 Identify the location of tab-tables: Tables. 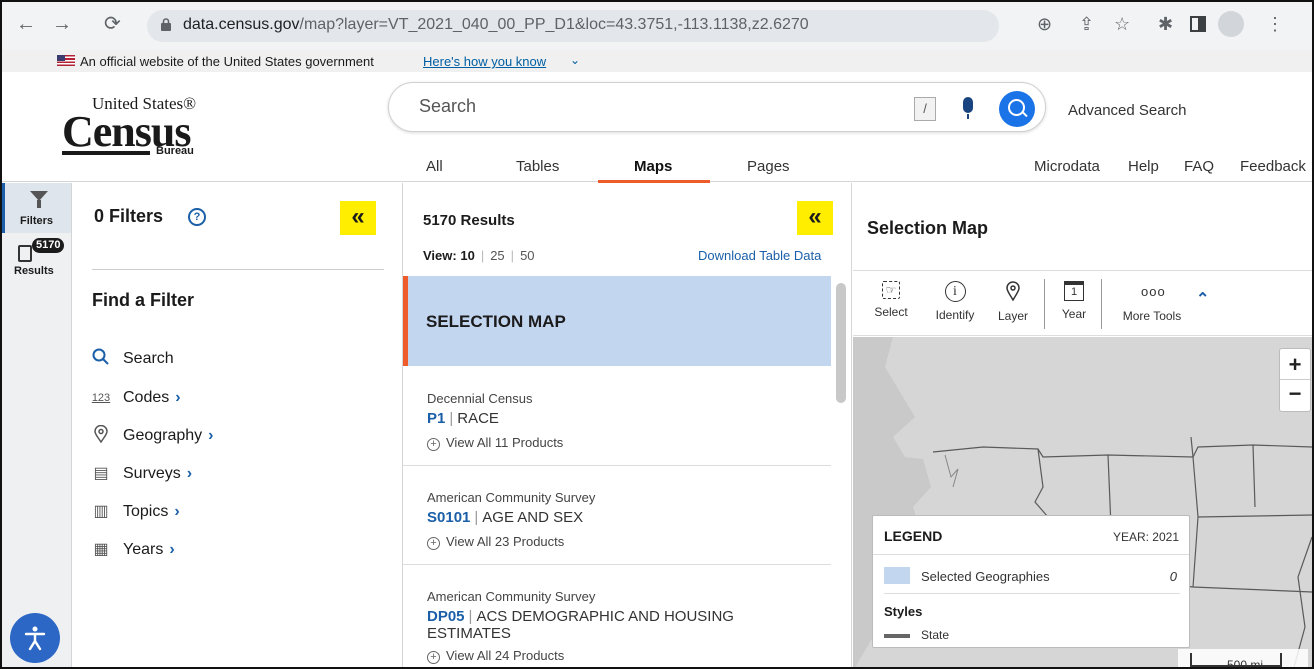
(537, 166).